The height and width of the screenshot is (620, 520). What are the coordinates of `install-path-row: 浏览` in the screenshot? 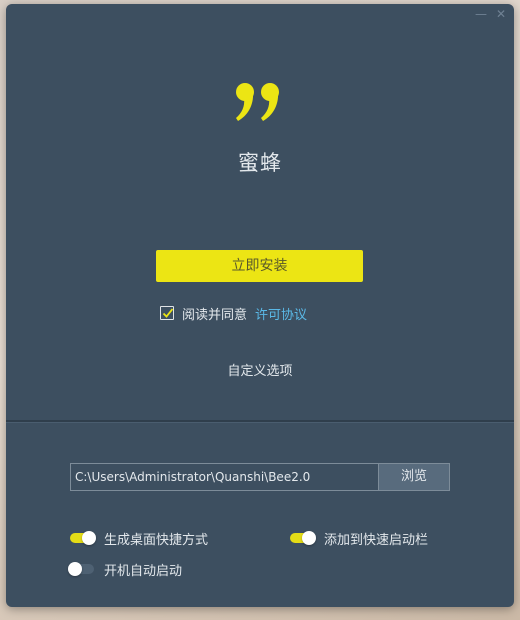 It's located at (260, 477).